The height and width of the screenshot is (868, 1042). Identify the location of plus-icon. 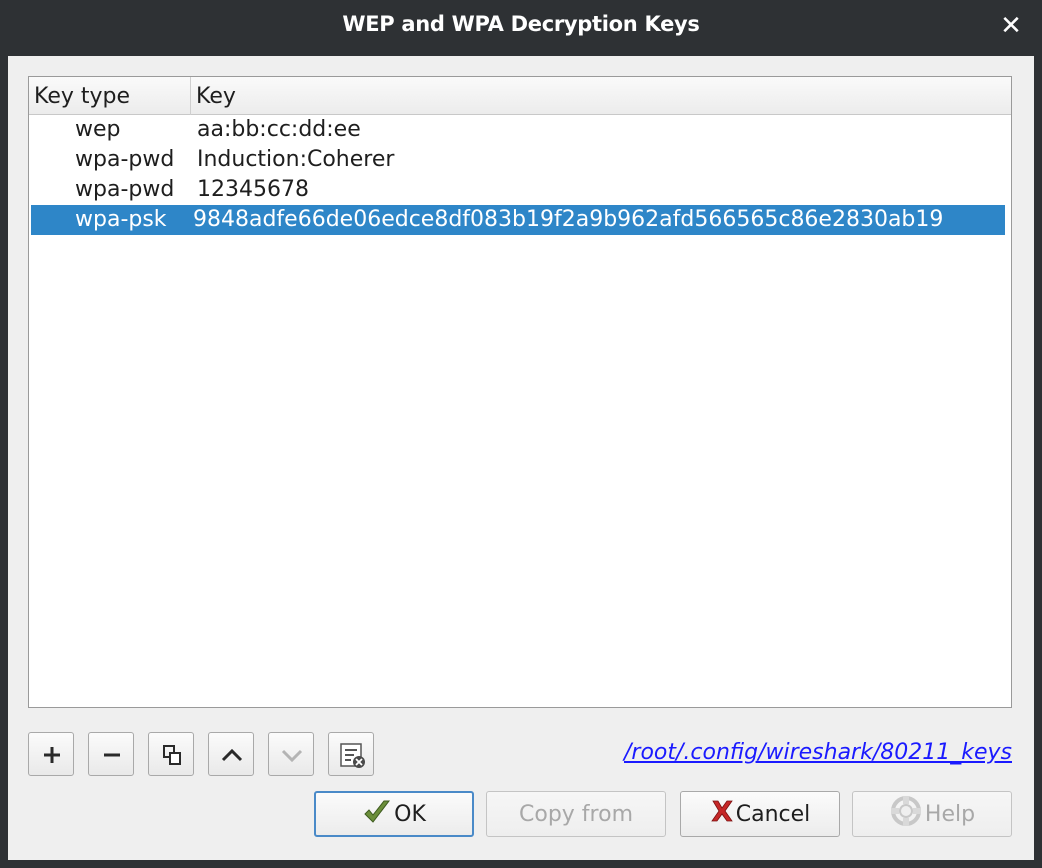
(52, 755).